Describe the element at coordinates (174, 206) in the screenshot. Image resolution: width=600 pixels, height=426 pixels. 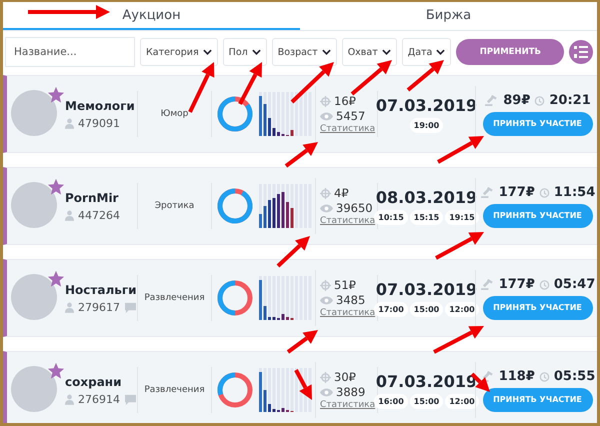
I see `category-label: Эротика` at that location.